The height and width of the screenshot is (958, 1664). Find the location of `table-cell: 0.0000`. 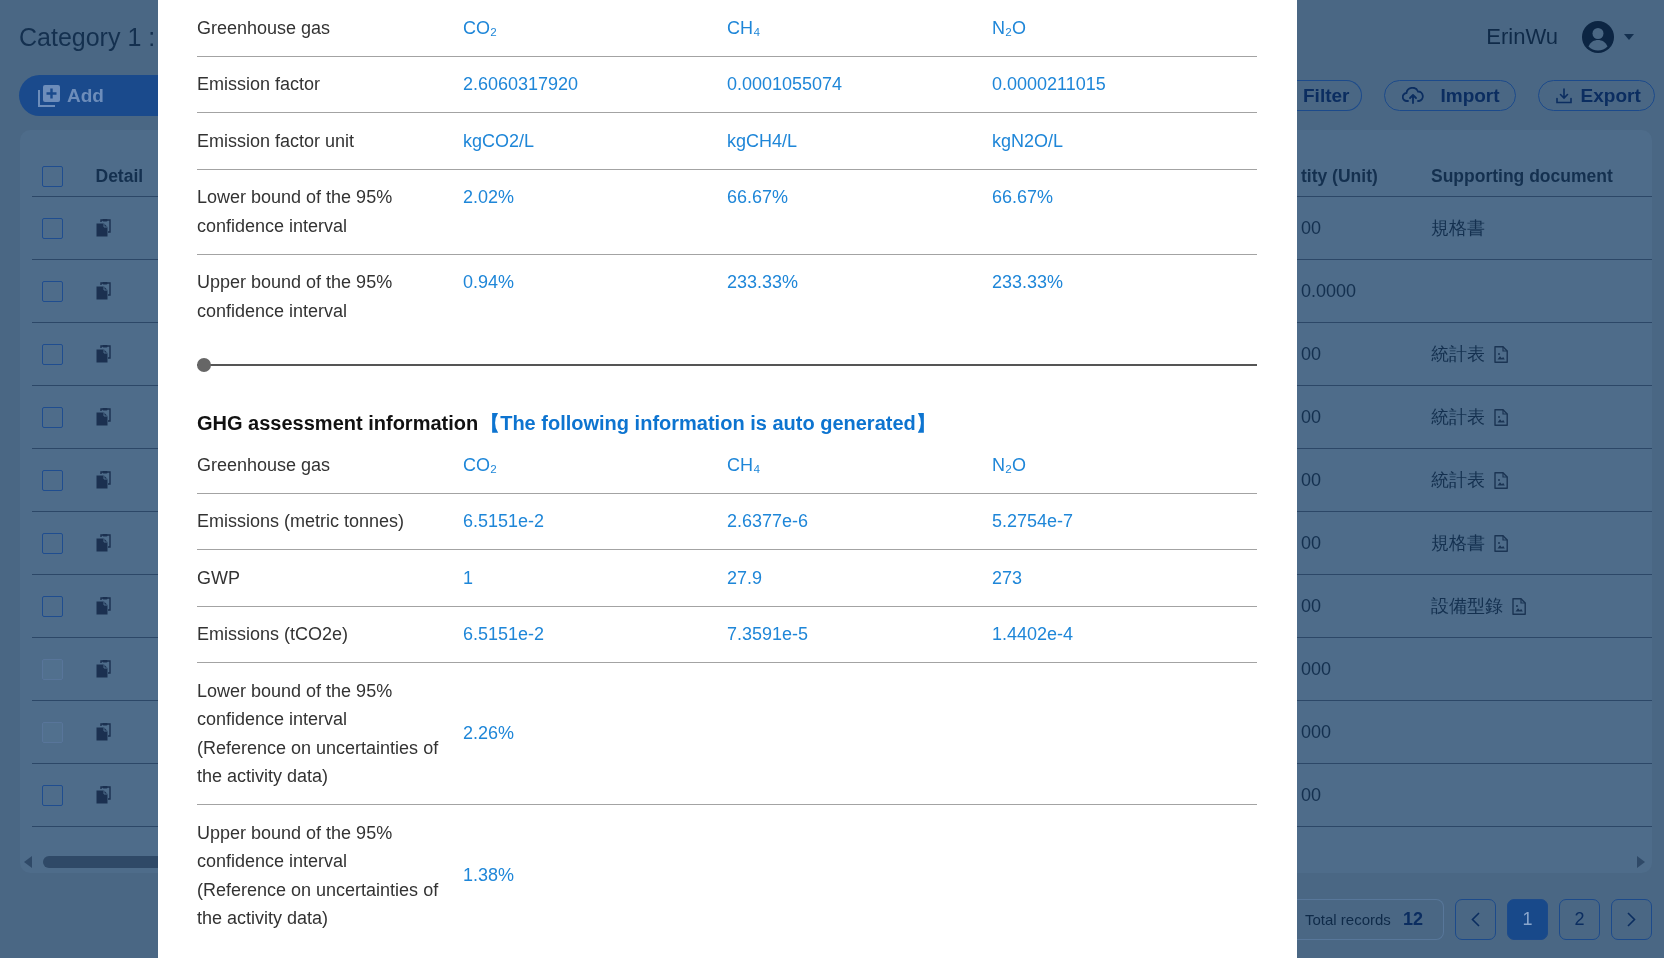

table-cell: 0.0000 is located at coordinates (1329, 290).